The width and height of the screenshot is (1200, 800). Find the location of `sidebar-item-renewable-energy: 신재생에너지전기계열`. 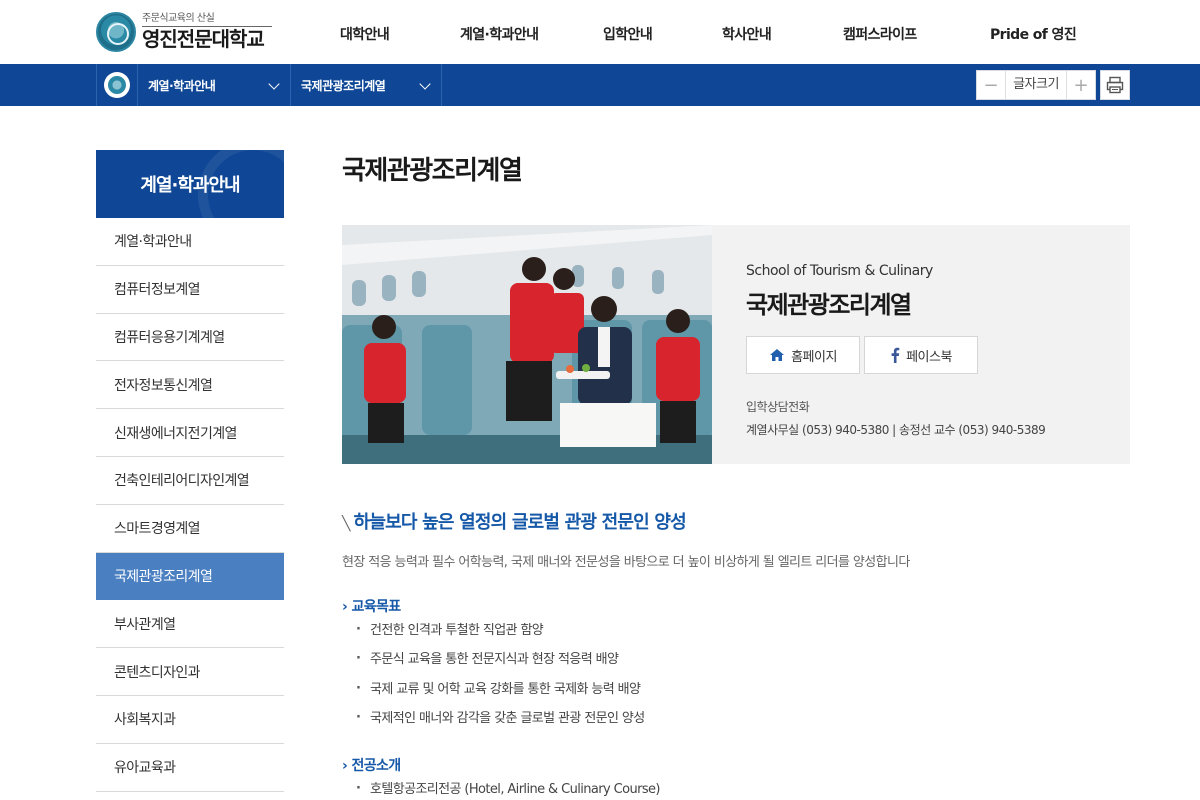

sidebar-item-renewable-energy: 신재생에너지전기계열 is located at coordinates (190, 433).